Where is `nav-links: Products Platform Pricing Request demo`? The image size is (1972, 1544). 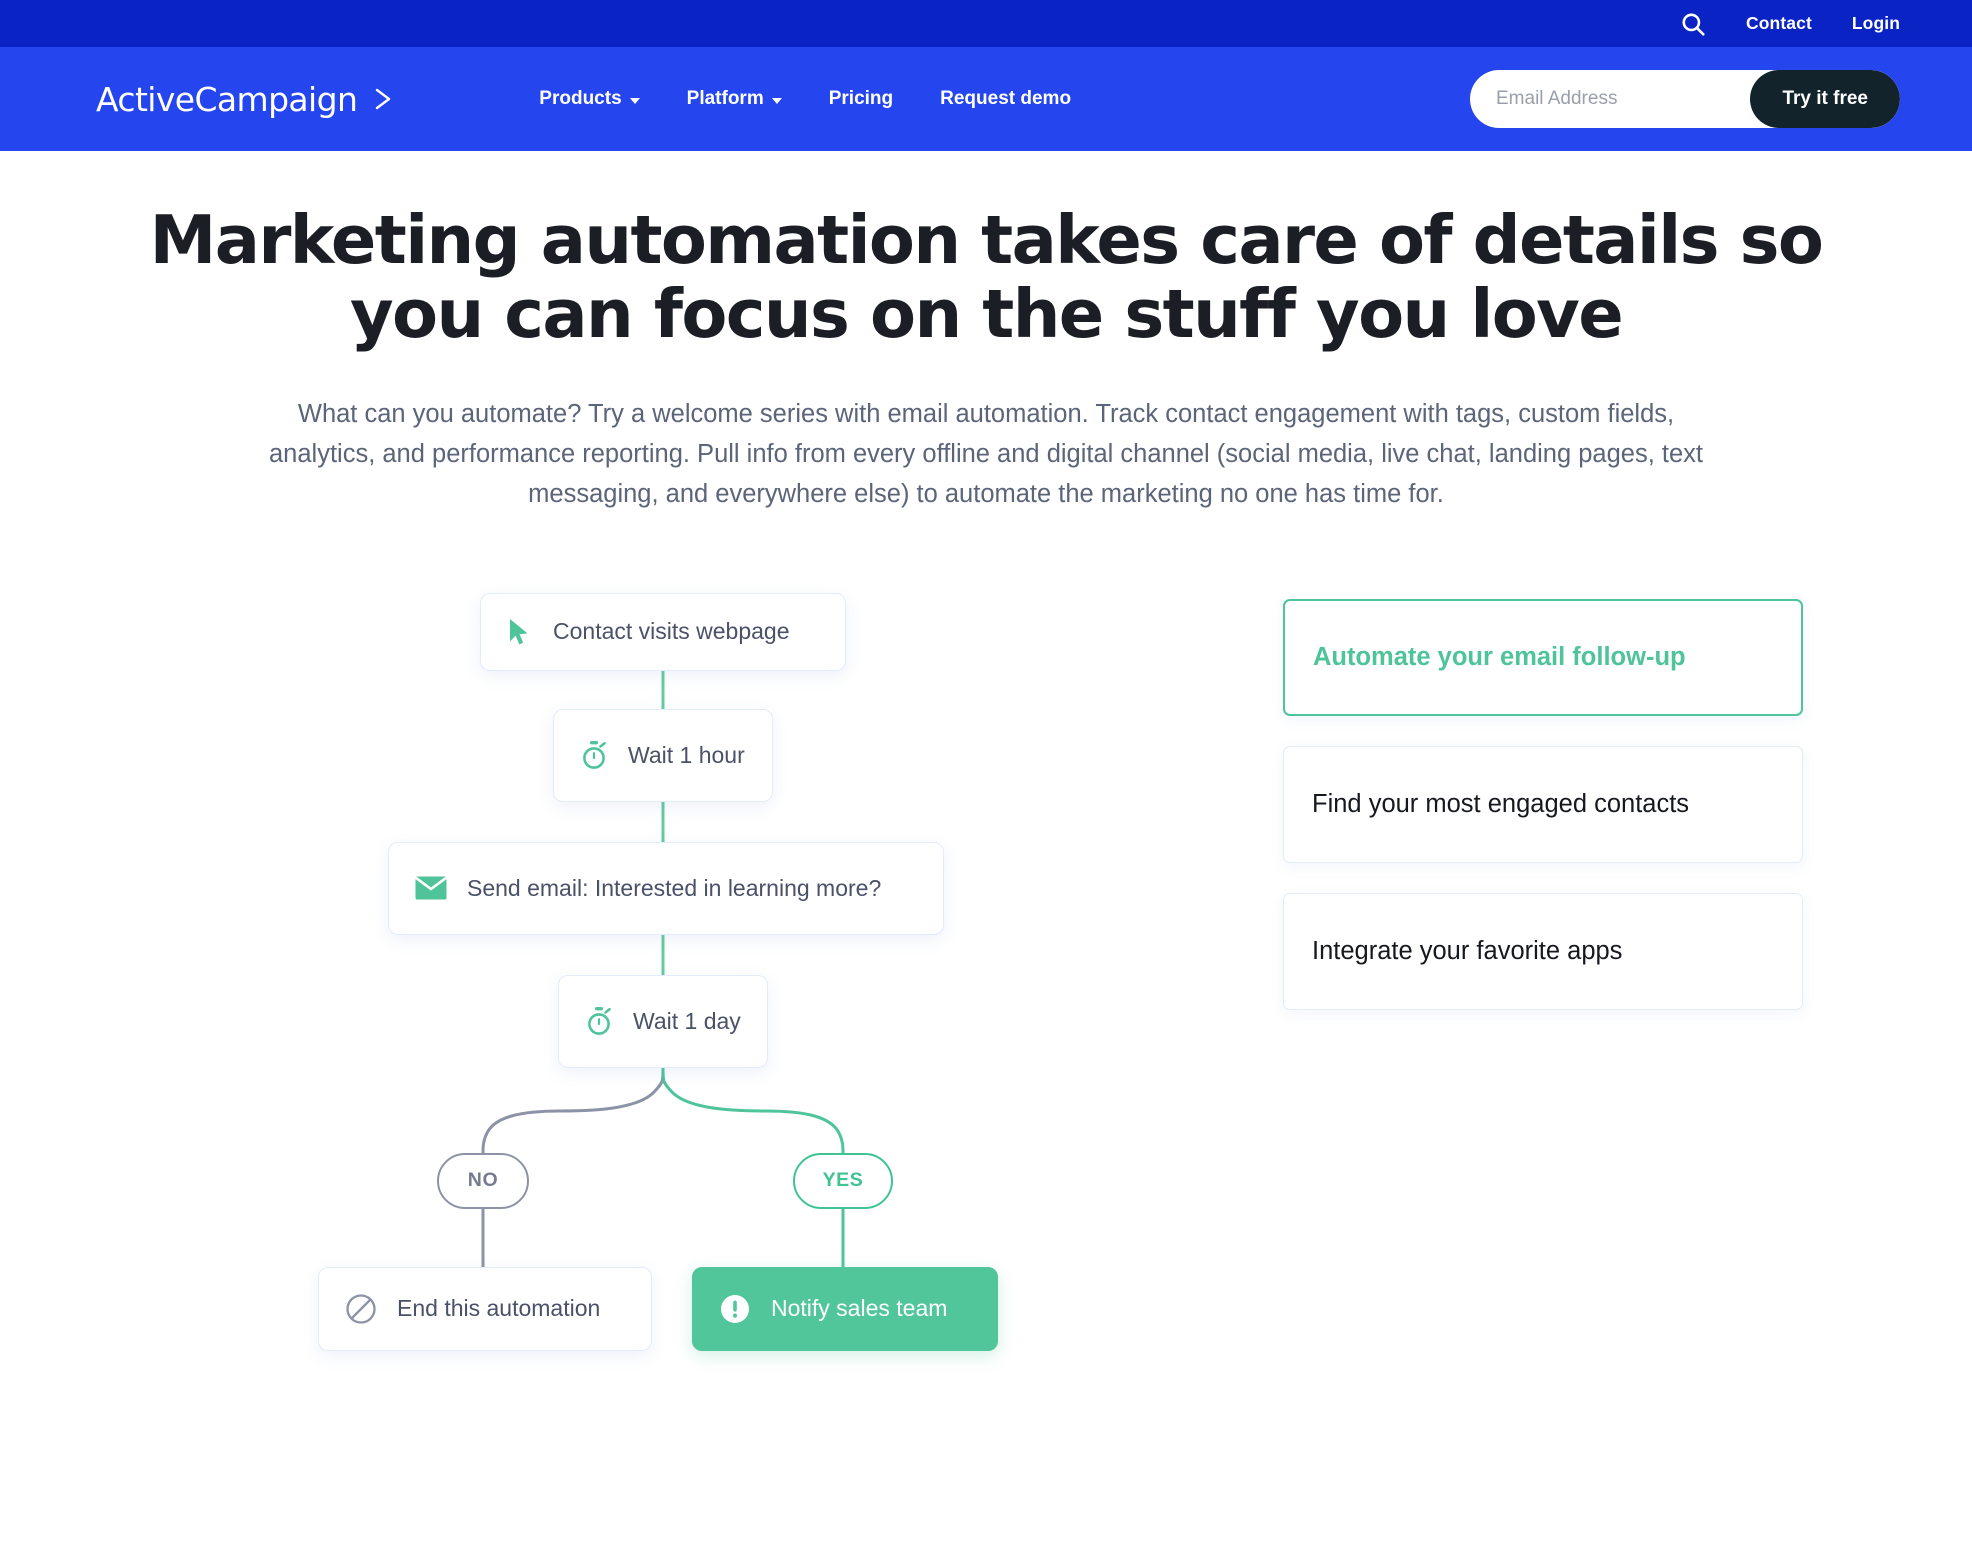 nav-links: Products Platform Pricing Request demo is located at coordinates (805, 99).